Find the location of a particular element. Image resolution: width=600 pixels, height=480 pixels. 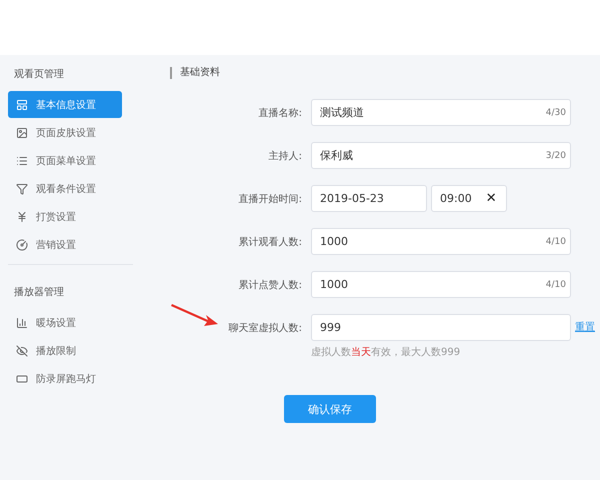

text-field: 999 is located at coordinates (441, 327).